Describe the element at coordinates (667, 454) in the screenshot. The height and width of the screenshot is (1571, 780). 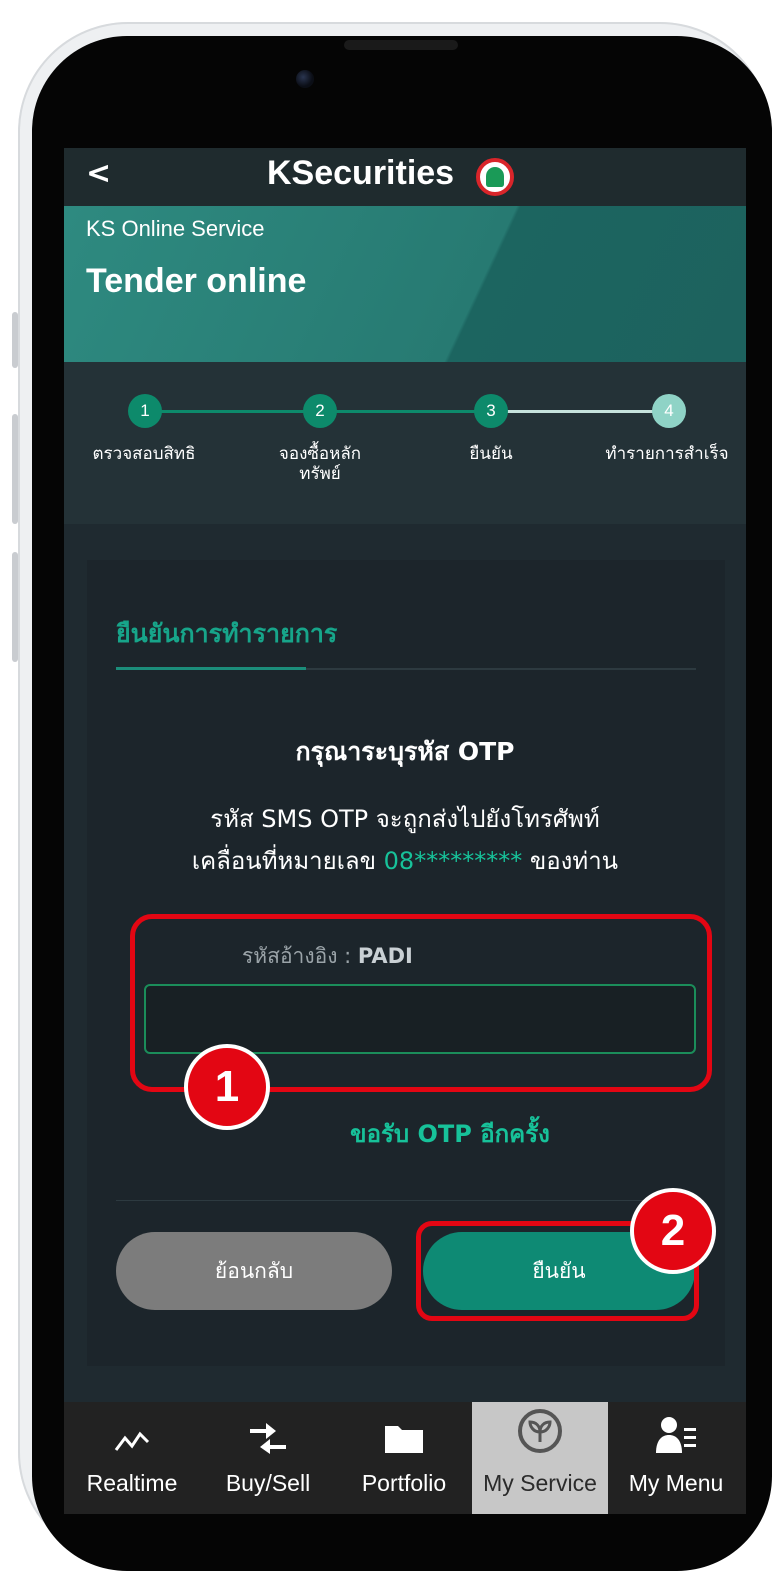
I see `step-4-label: ทำรายการสำเร็จ` at that location.